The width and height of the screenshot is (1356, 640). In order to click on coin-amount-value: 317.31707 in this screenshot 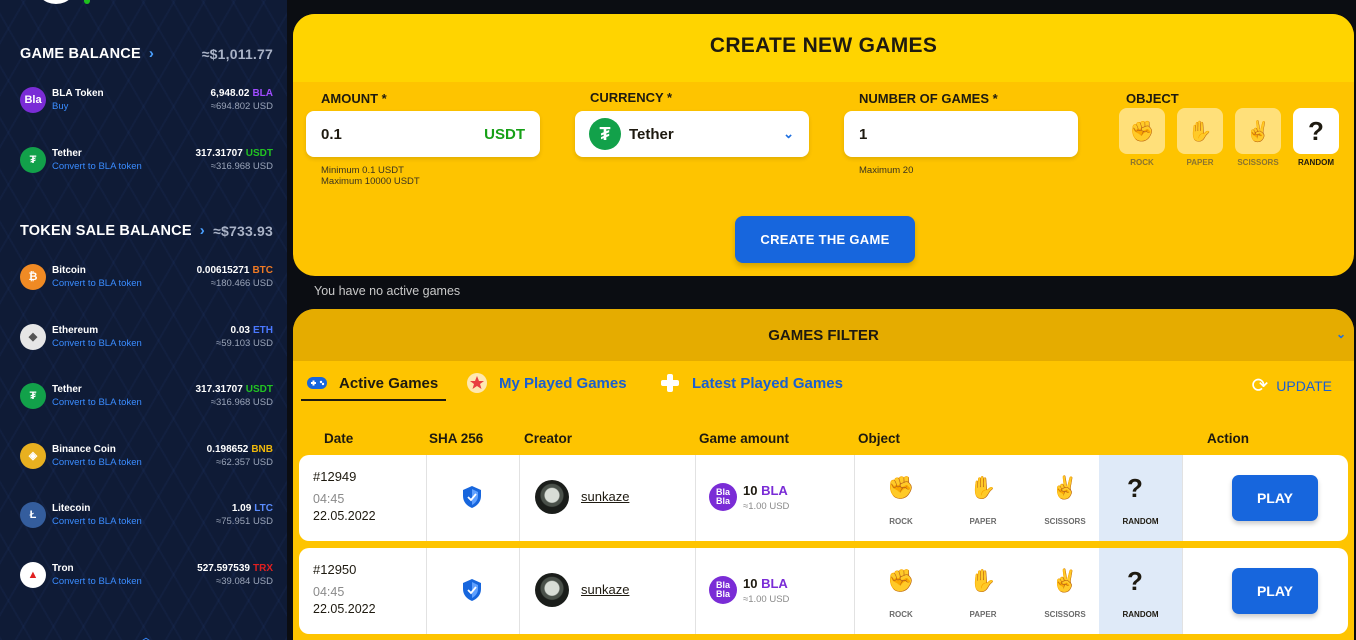, I will do `click(219, 389)`.